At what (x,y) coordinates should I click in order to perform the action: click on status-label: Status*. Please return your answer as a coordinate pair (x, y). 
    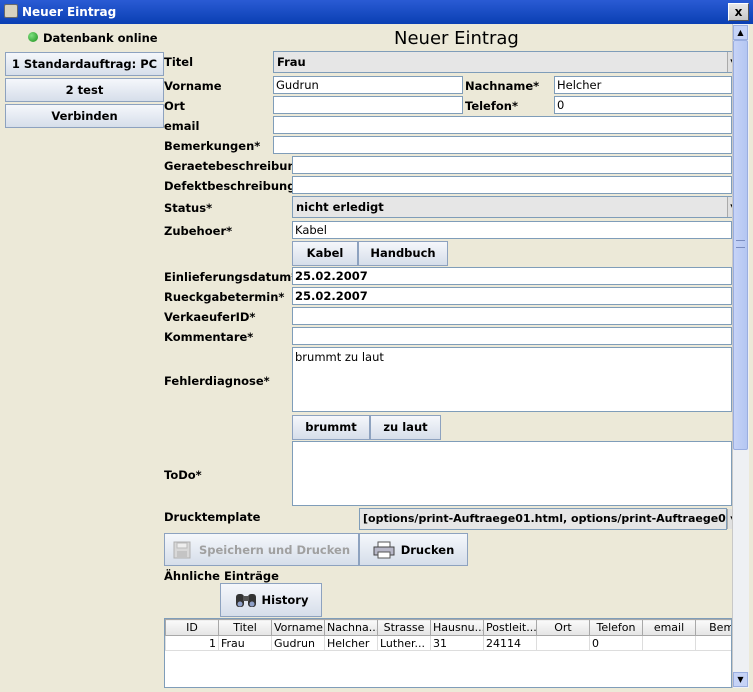
    Looking at the image, I should click on (188, 208).